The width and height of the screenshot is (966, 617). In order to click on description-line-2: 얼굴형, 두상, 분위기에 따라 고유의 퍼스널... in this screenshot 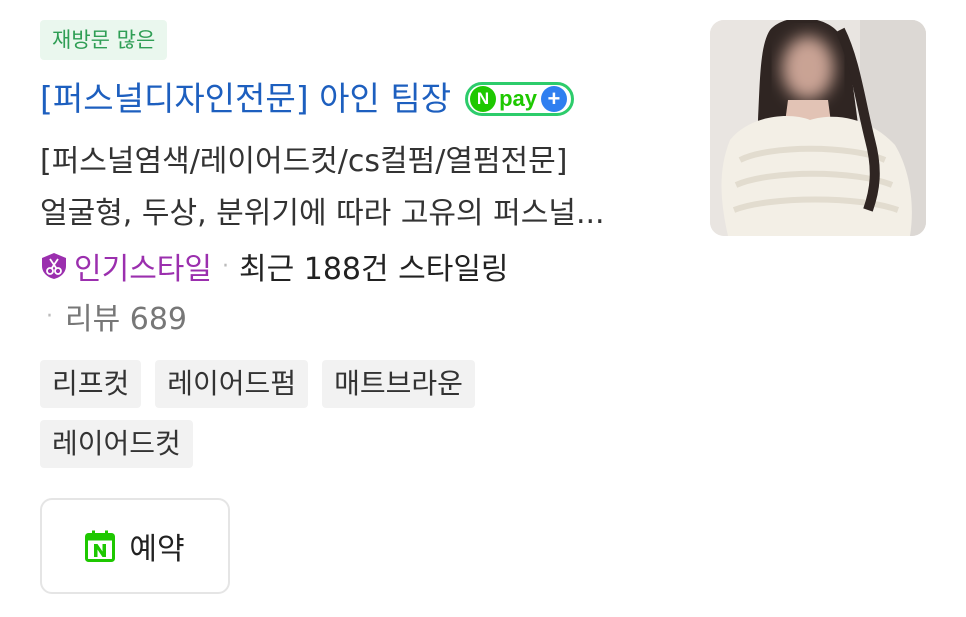, I will do `click(322, 213)`.